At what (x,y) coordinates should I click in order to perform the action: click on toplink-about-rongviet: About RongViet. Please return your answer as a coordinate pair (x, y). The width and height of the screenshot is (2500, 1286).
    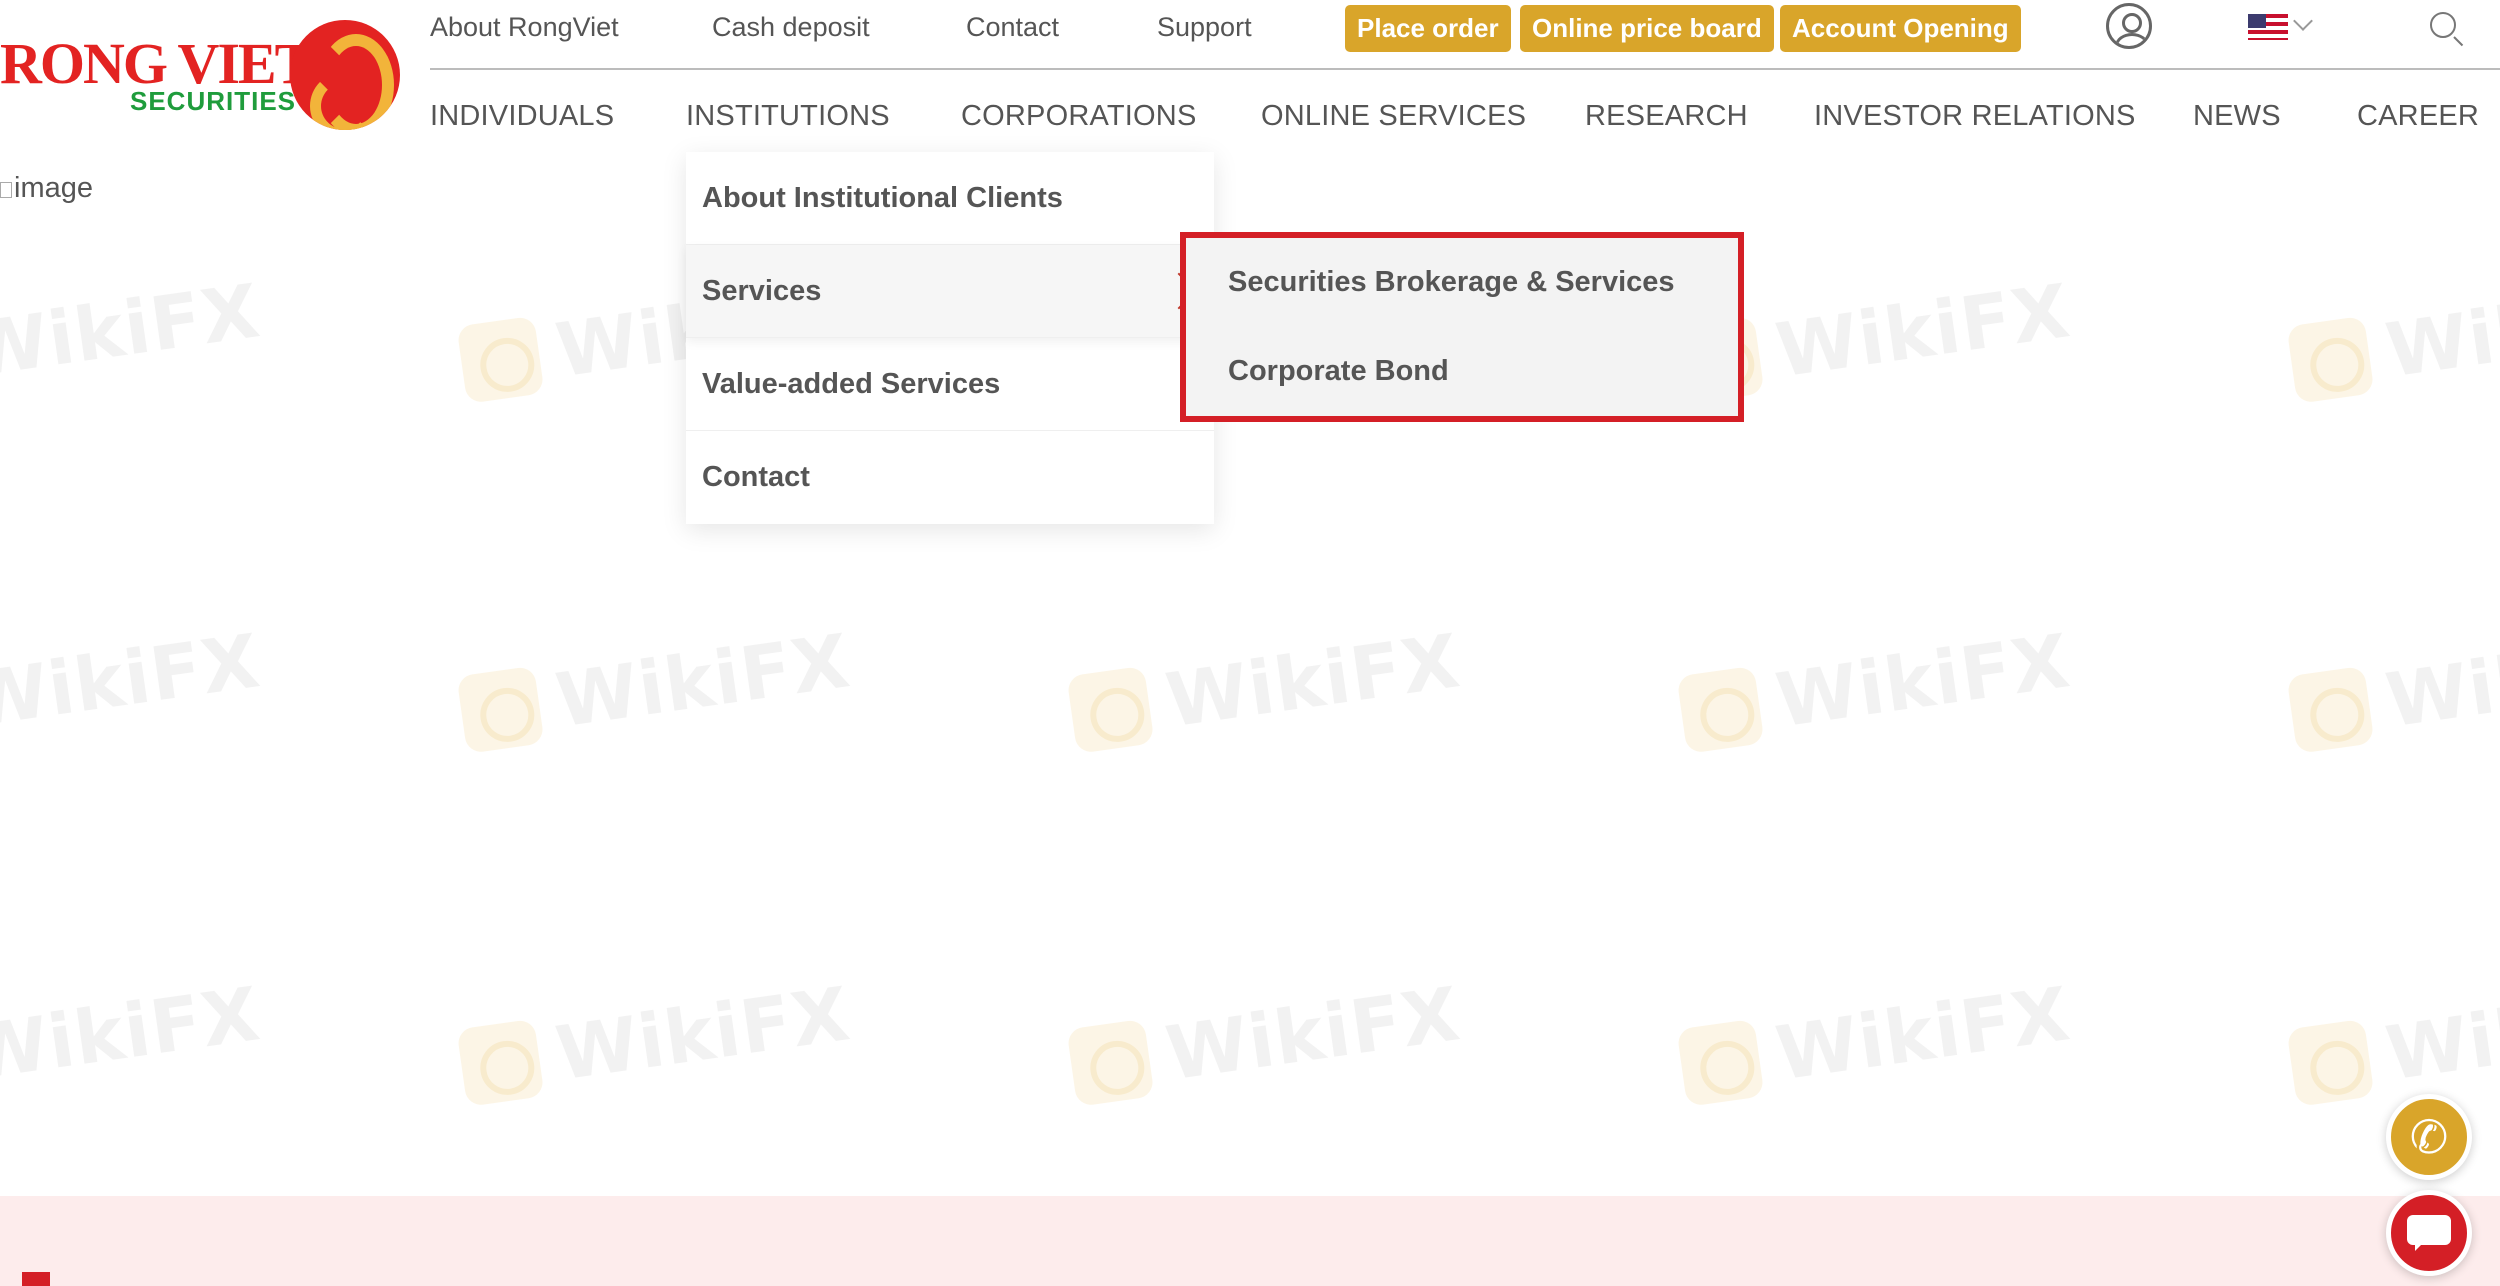
    Looking at the image, I should click on (524, 27).